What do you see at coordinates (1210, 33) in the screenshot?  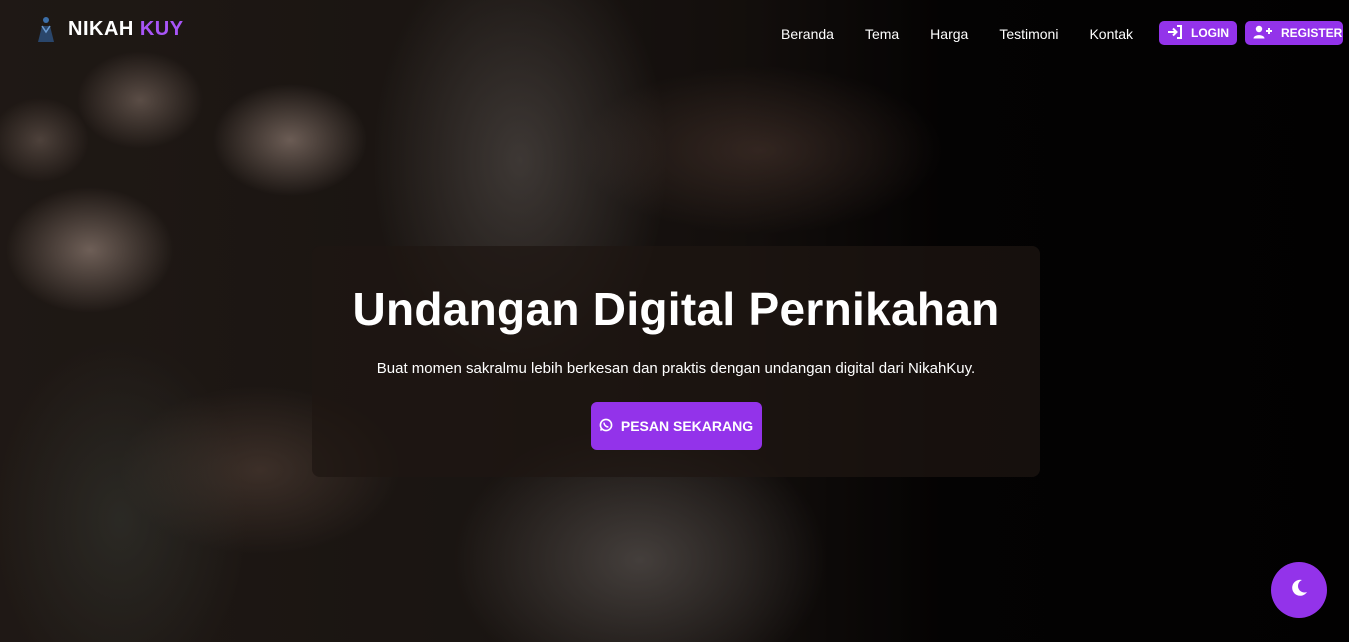 I see `login-label: LOGIN` at bounding box center [1210, 33].